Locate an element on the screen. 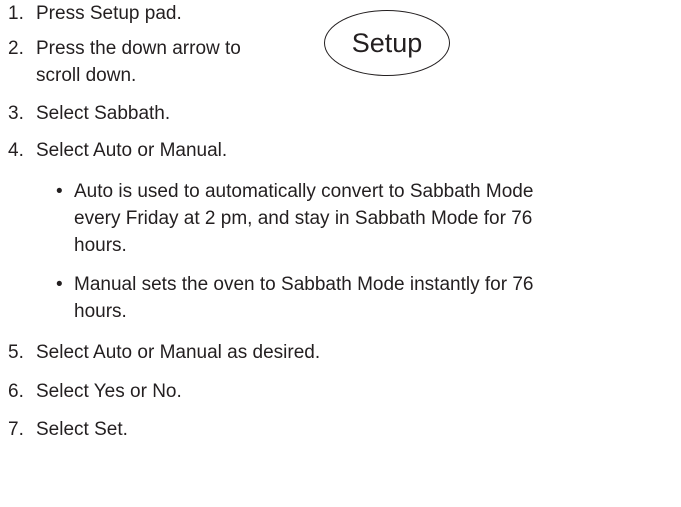 The width and height of the screenshot is (681, 507). setup-pad-label: Setup is located at coordinates (387, 42).